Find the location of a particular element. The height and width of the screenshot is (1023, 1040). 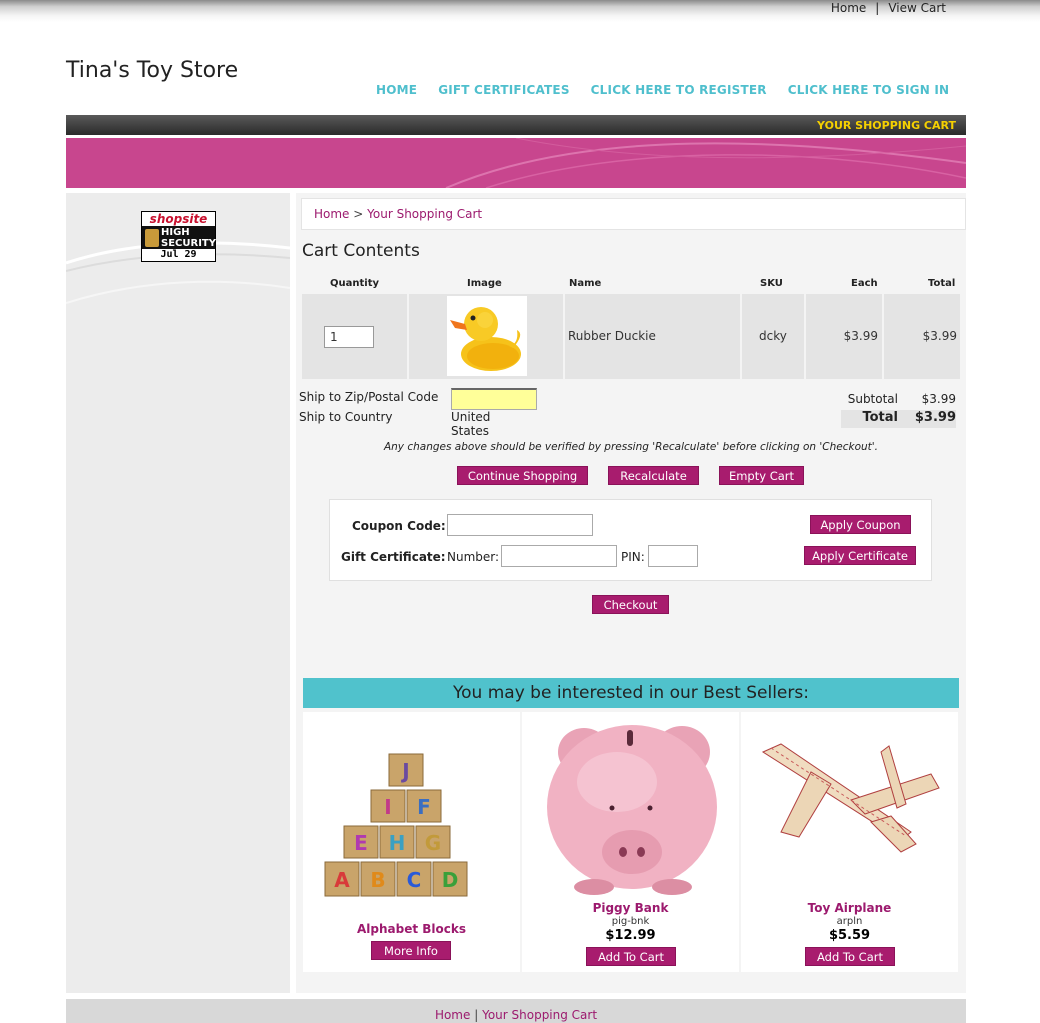

svg-text: B is located at coordinates (377, 880).